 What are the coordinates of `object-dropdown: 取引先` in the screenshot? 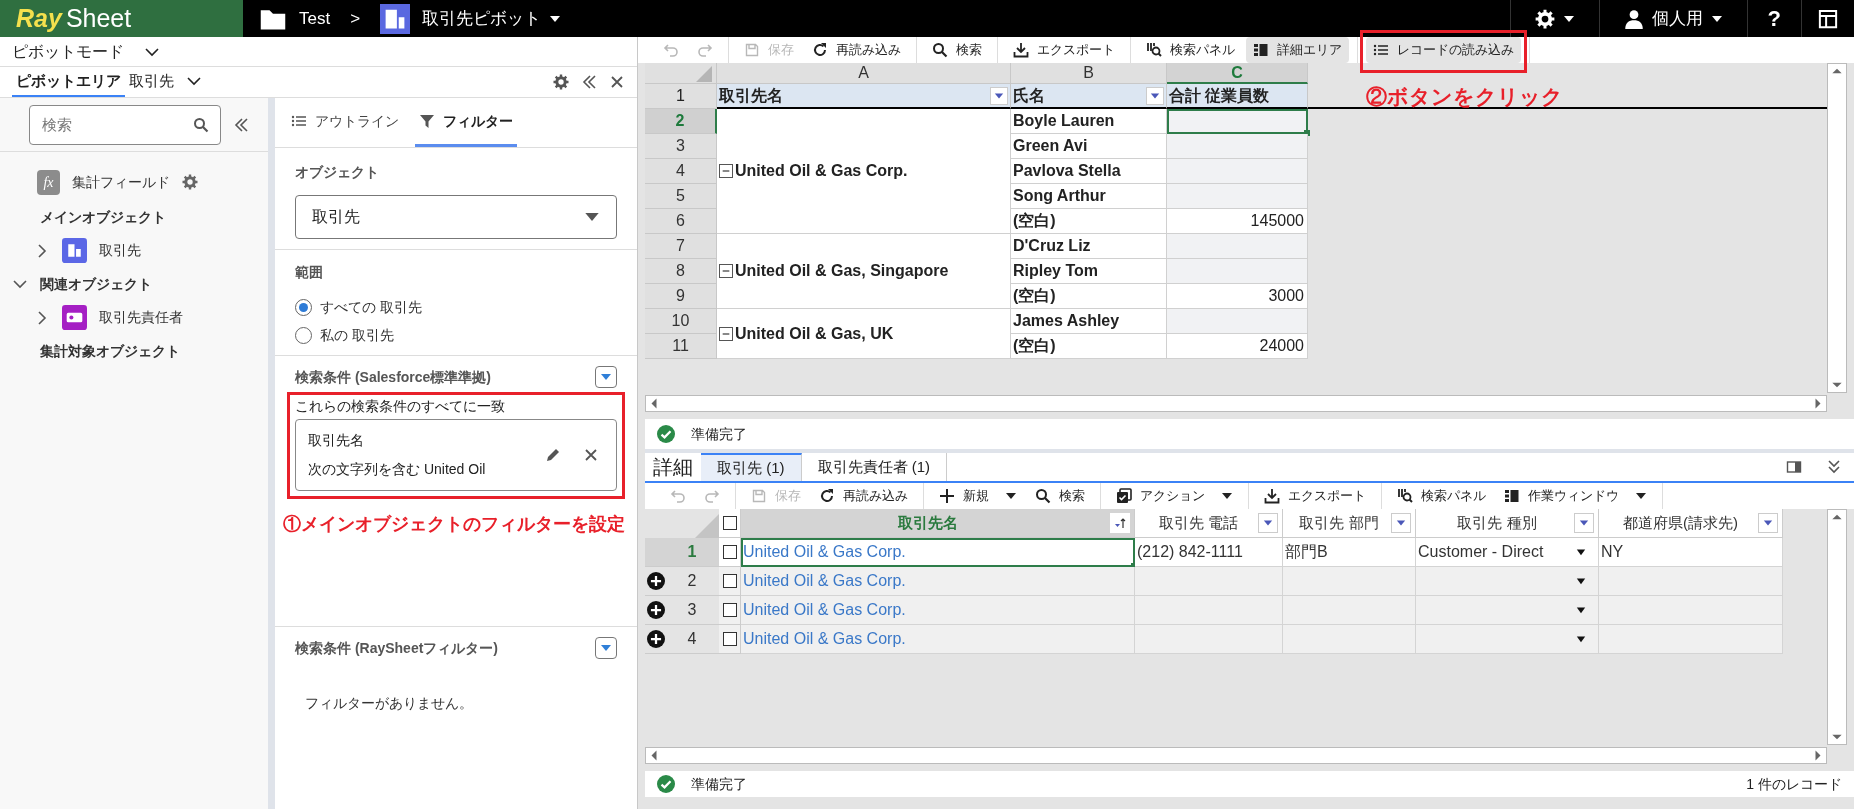 It's located at (456, 217).